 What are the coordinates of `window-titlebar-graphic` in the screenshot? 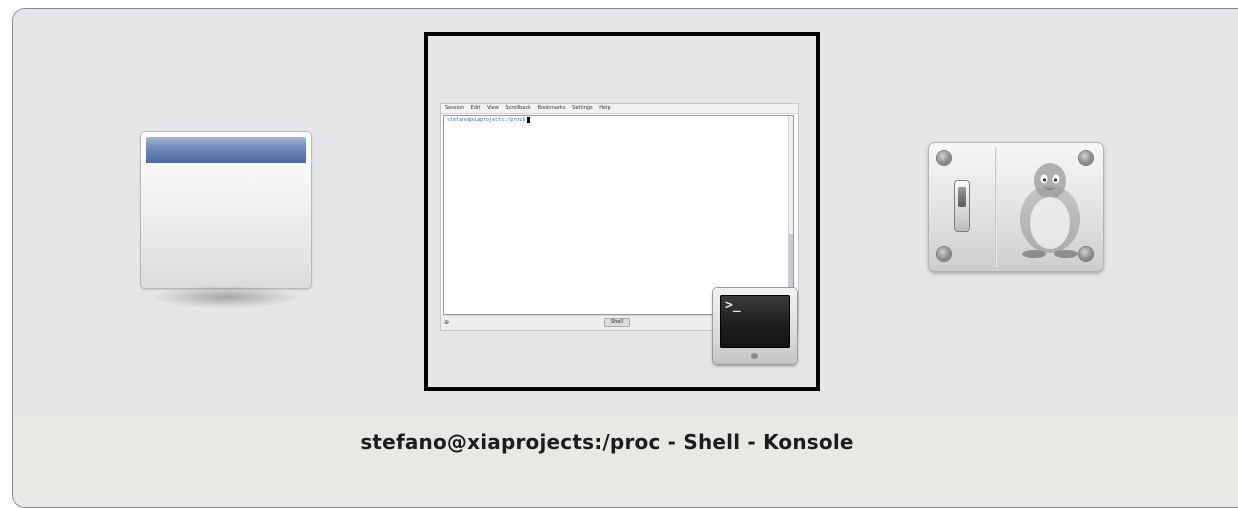 It's located at (226, 150).